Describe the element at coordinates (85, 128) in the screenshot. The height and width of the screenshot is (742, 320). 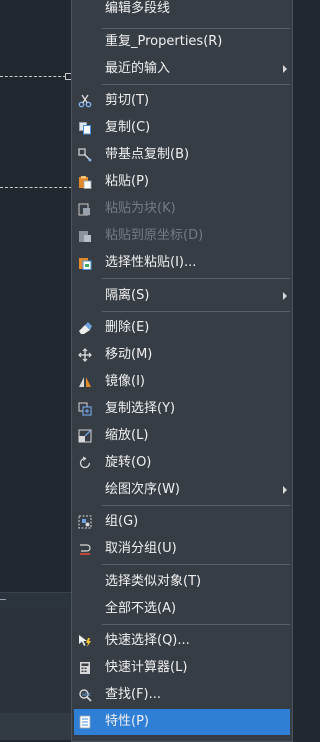
I see `copy-icon` at that location.